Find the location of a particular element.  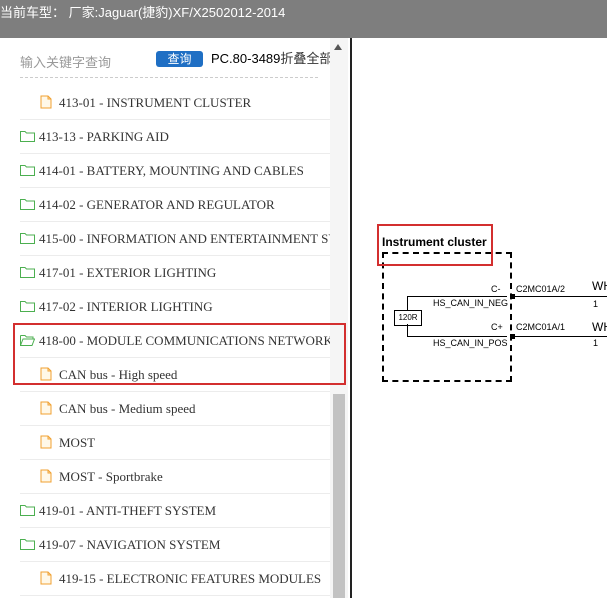

wire-num-neg: 1 is located at coordinates (596, 304).